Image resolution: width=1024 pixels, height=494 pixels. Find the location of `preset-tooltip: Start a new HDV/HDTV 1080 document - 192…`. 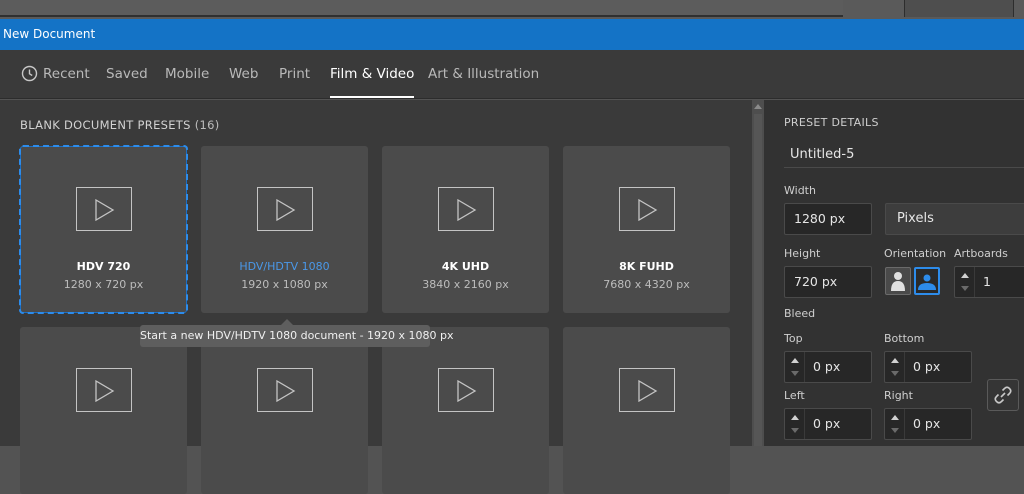

preset-tooltip: Start a new HDV/HDTV 1080 document - 192… is located at coordinates (297, 333).